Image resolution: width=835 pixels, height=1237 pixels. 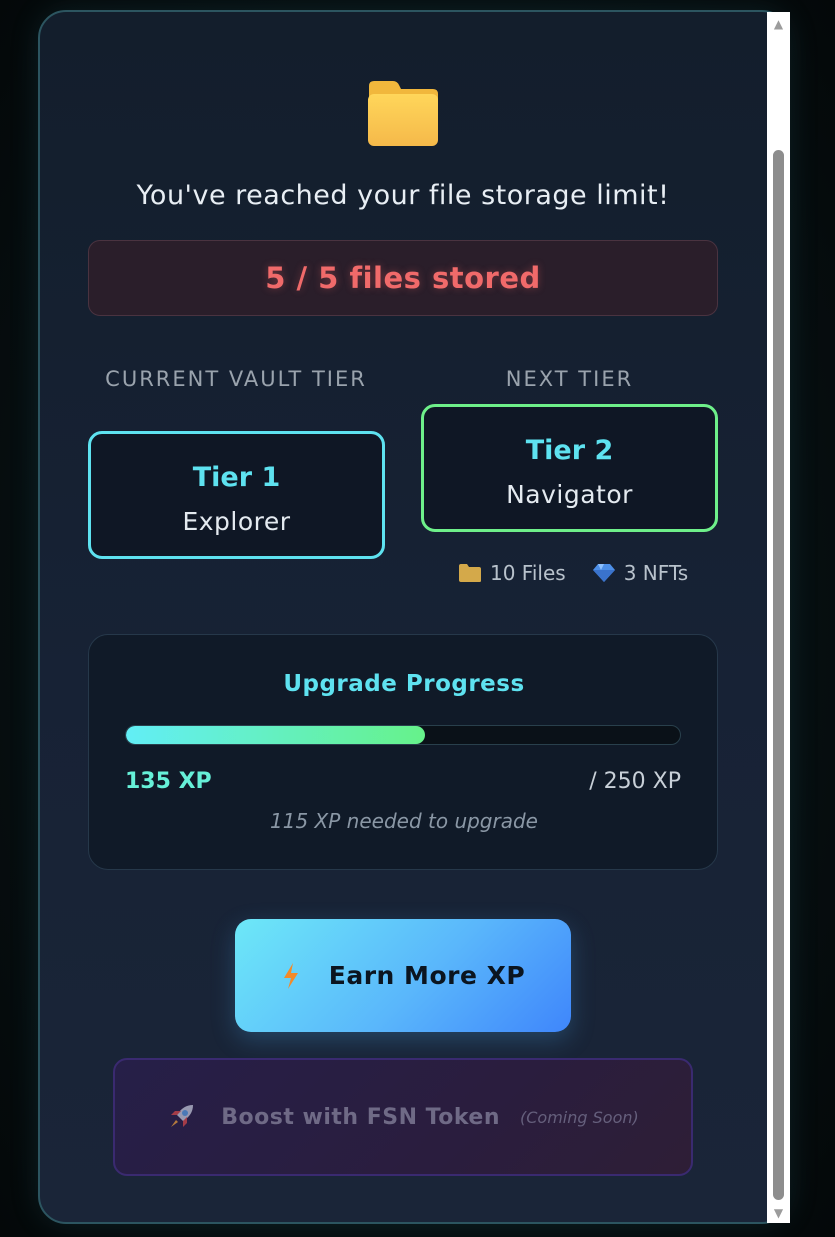 I want to click on perk-nfts: 3 NFTs, so click(x=640, y=573).